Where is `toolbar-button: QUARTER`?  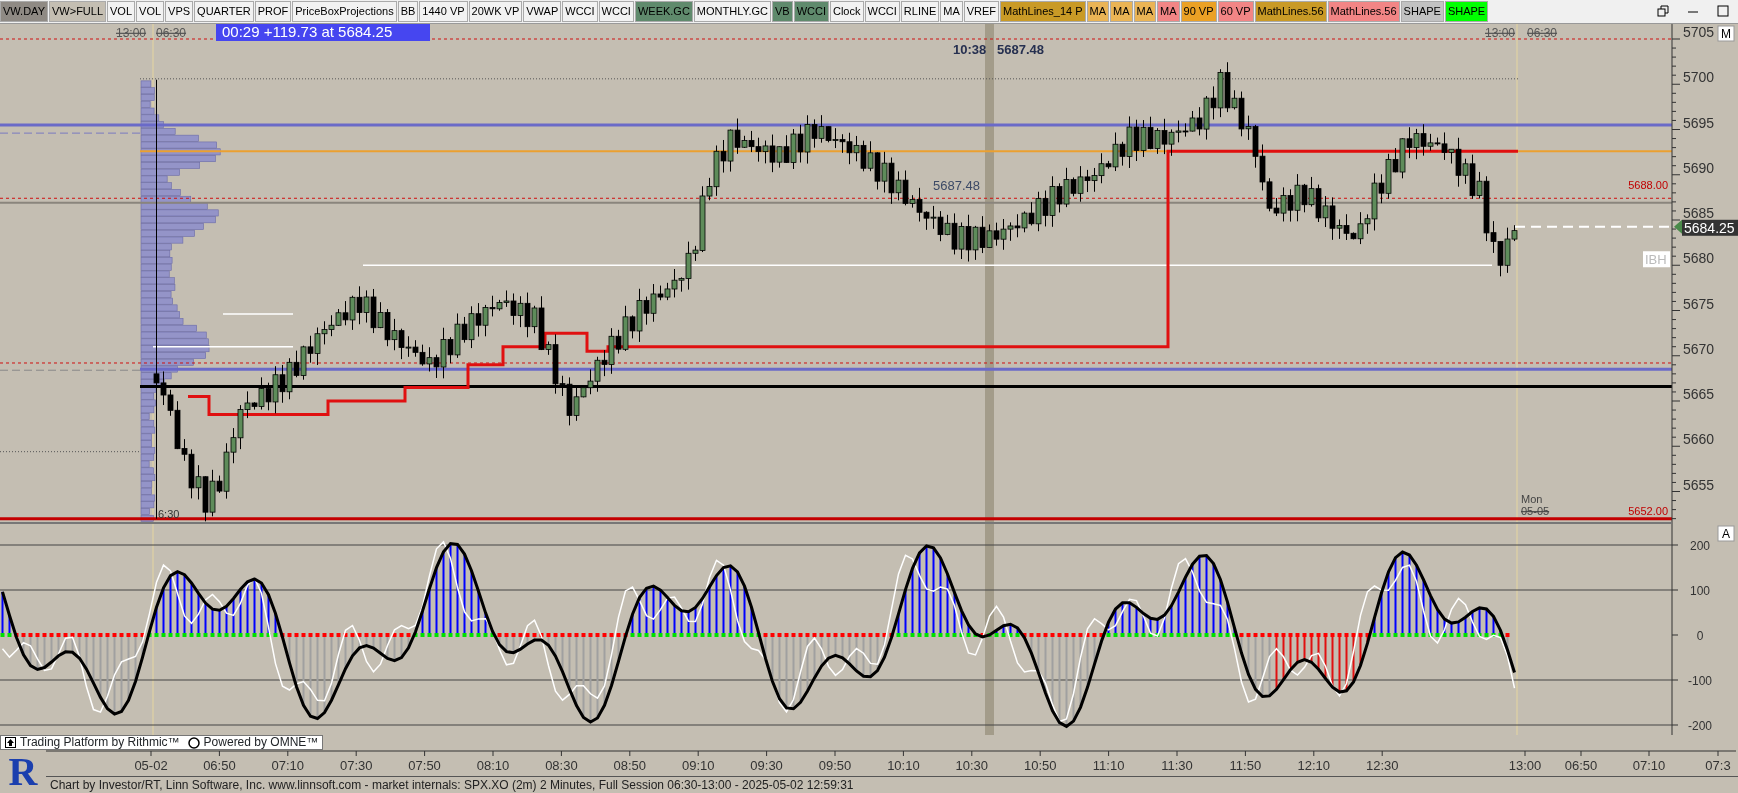
toolbar-button: QUARTER is located at coordinates (224, 11).